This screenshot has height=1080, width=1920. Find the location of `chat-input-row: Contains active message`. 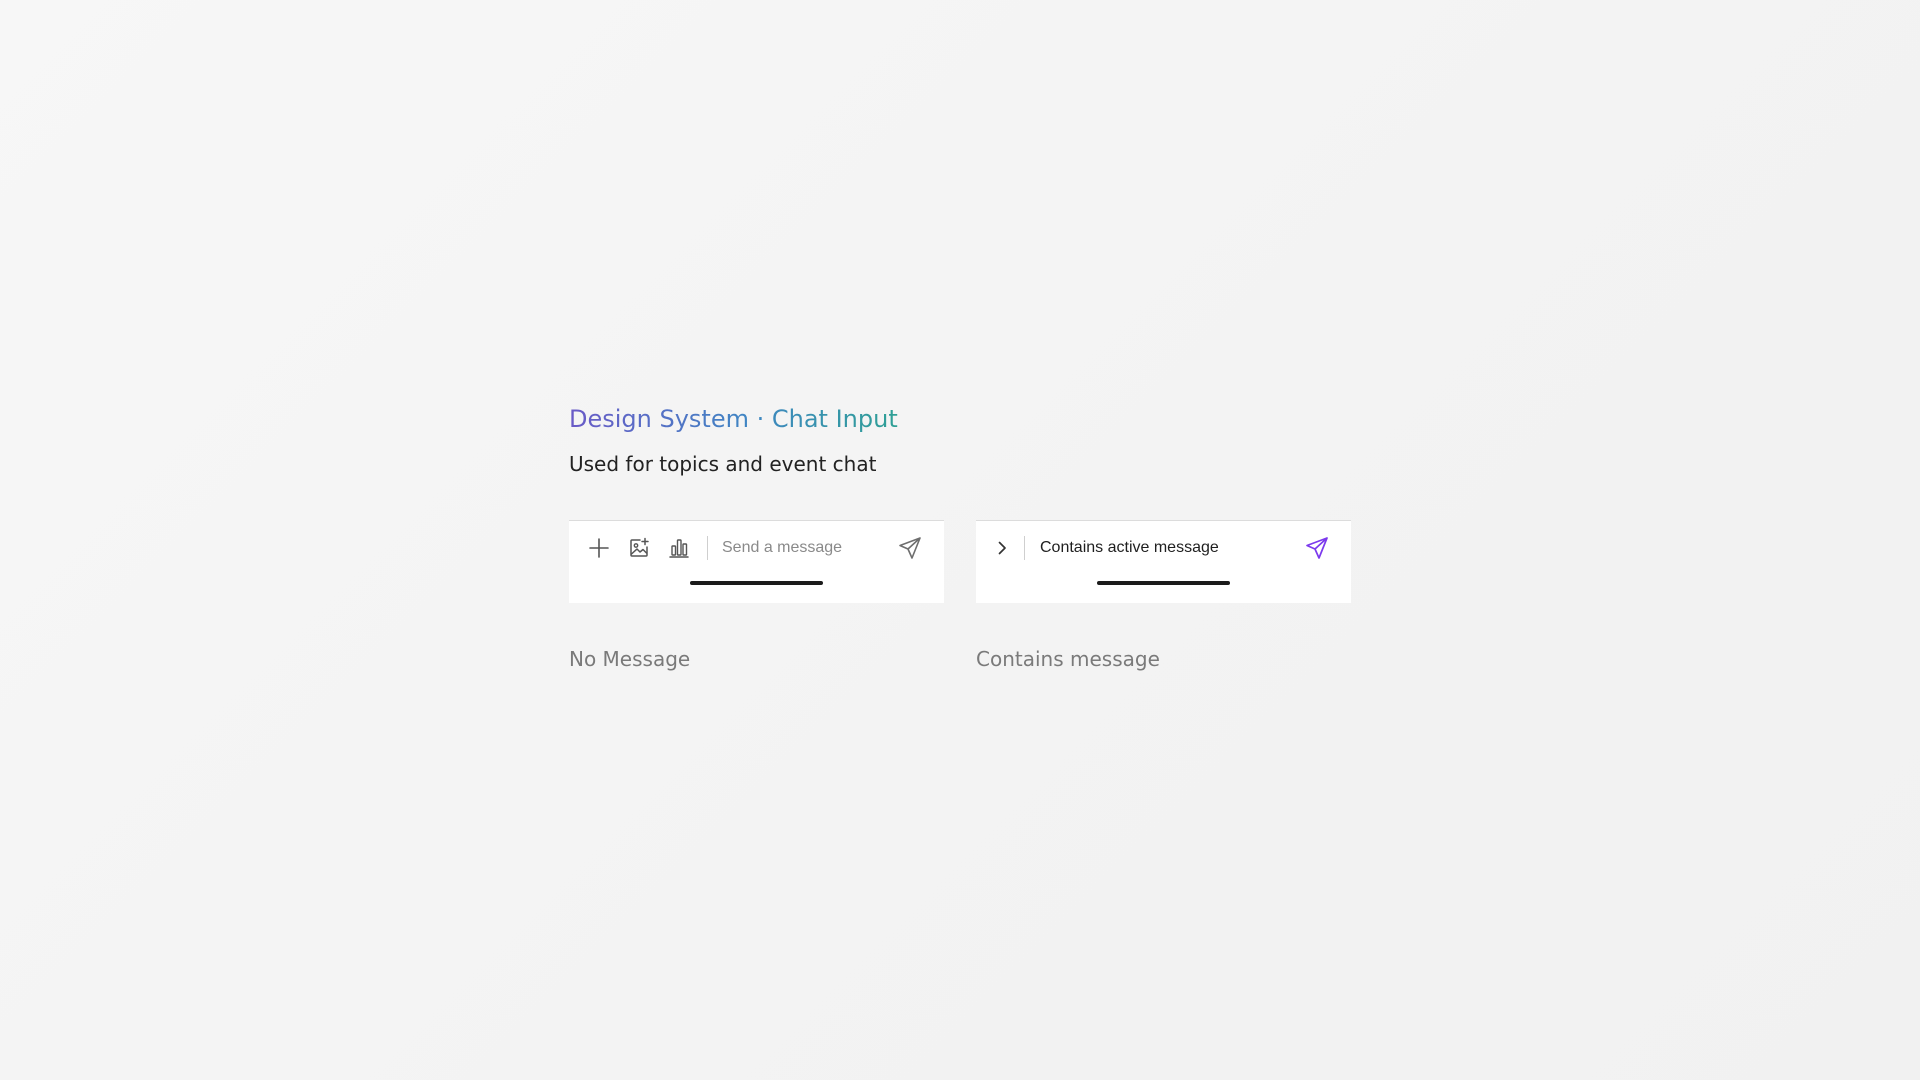

chat-input-row: Contains active message is located at coordinates (1163, 548).